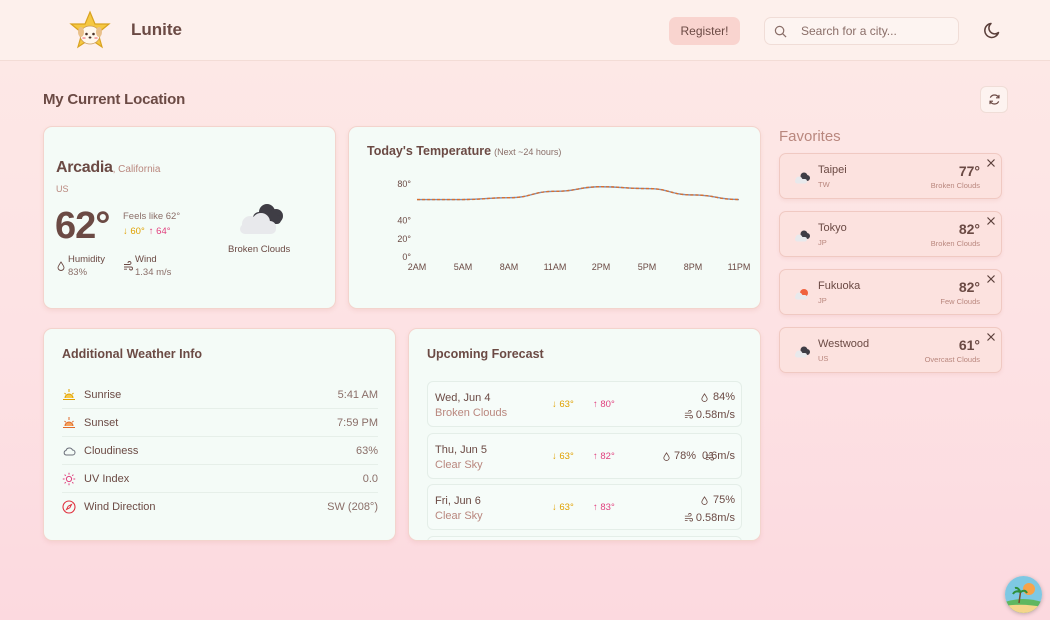 This screenshot has width=1050, height=620. What do you see at coordinates (601, 267) in the screenshot?
I see `x-tick-label: 2PM` at bounding box center [601, 267].